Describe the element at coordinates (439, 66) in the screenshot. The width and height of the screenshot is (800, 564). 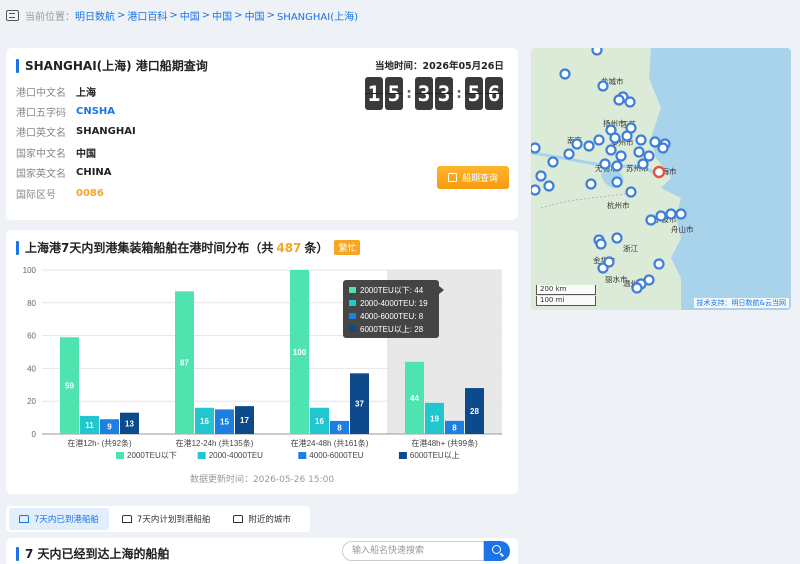
I see `local-time-label: 当地时间：2026年05月26日` at that location.